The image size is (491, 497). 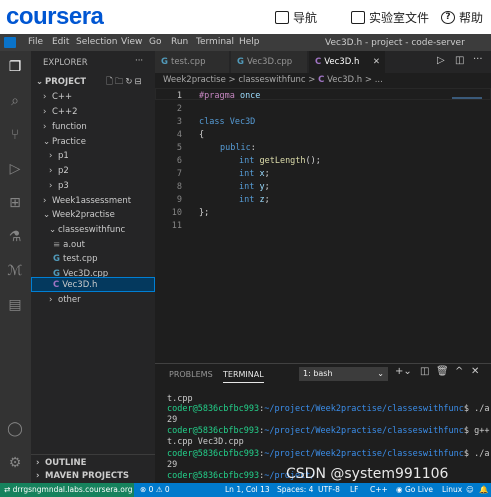 I want to click on editor-tab-bar: Gtest.cpp G Vec3D.cpp C Vec3D.h ✕ ▷ ◫ ···, so click(x=323, y=62).